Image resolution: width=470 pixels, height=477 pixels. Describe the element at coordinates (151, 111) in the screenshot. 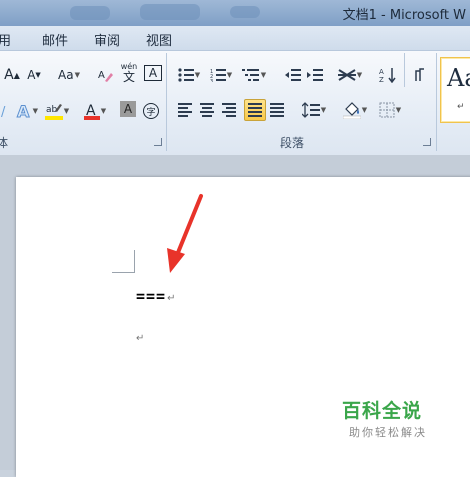

I see `enclose-characters-button: 字` at that location.